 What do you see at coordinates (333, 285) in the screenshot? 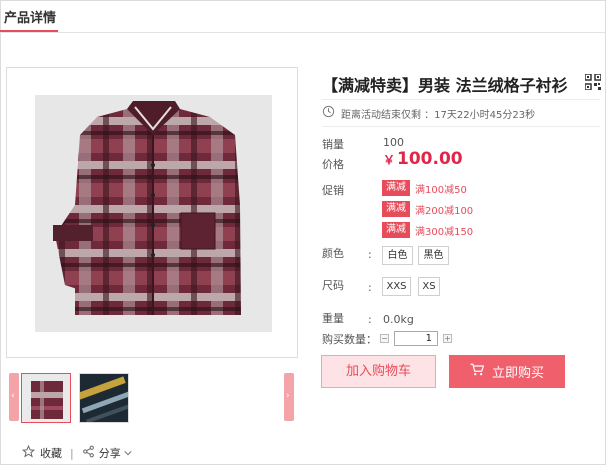
I see `size-label: 尺码` at bounding box center [333, 285].